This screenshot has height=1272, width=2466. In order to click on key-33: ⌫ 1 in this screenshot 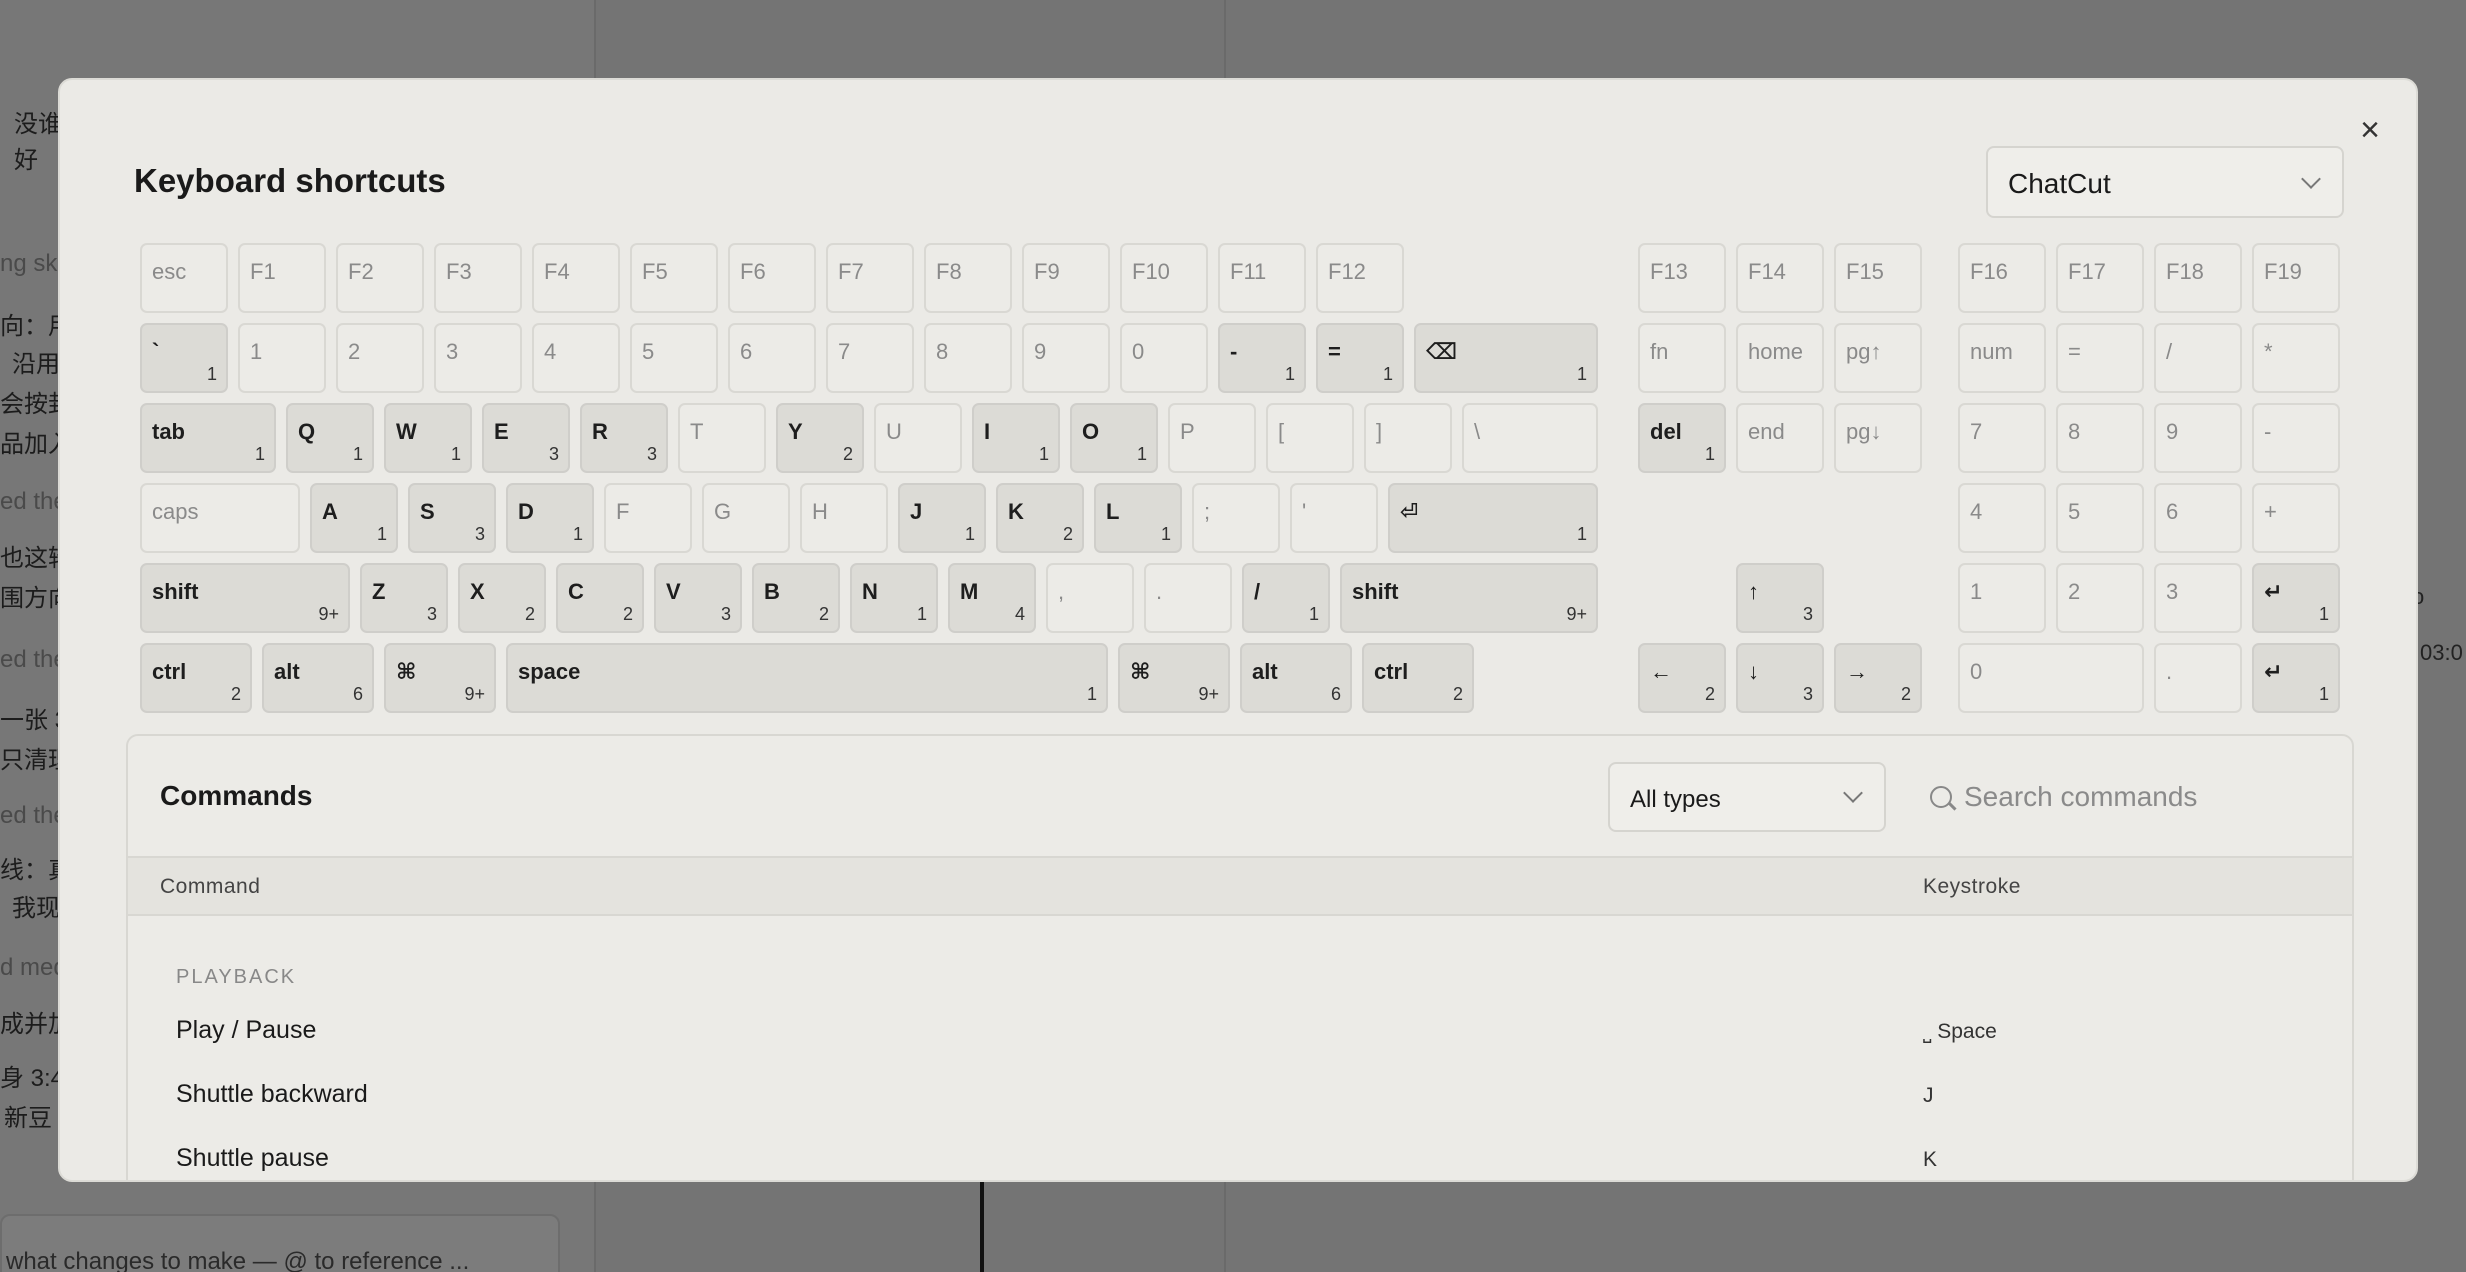, I will do `click(1506, 358)`.